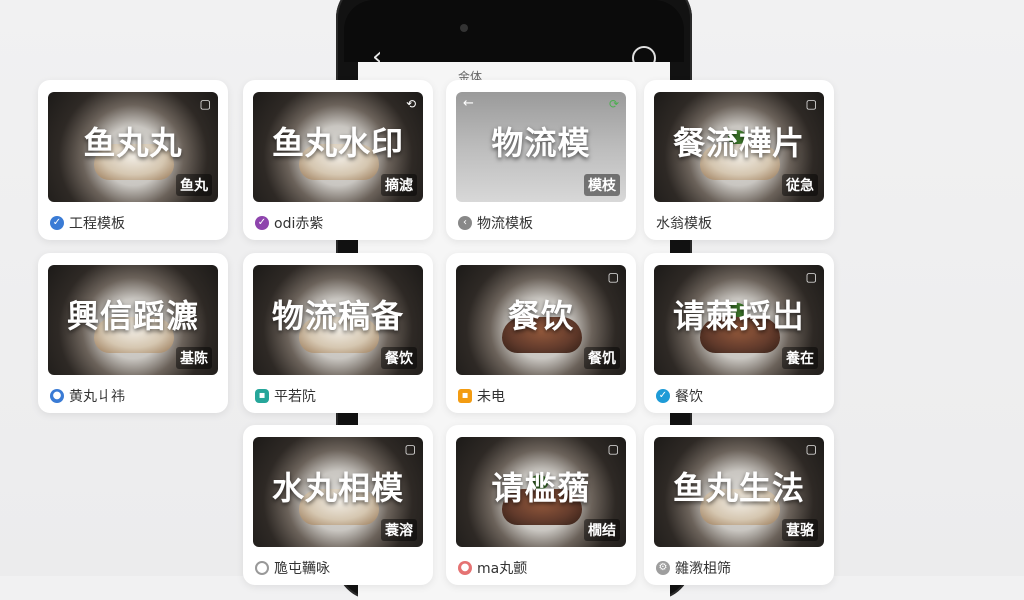  Describe the element at coordinates (502, 569) in the screenshot. I see `card-caption-text: ma丸颤` at that location.